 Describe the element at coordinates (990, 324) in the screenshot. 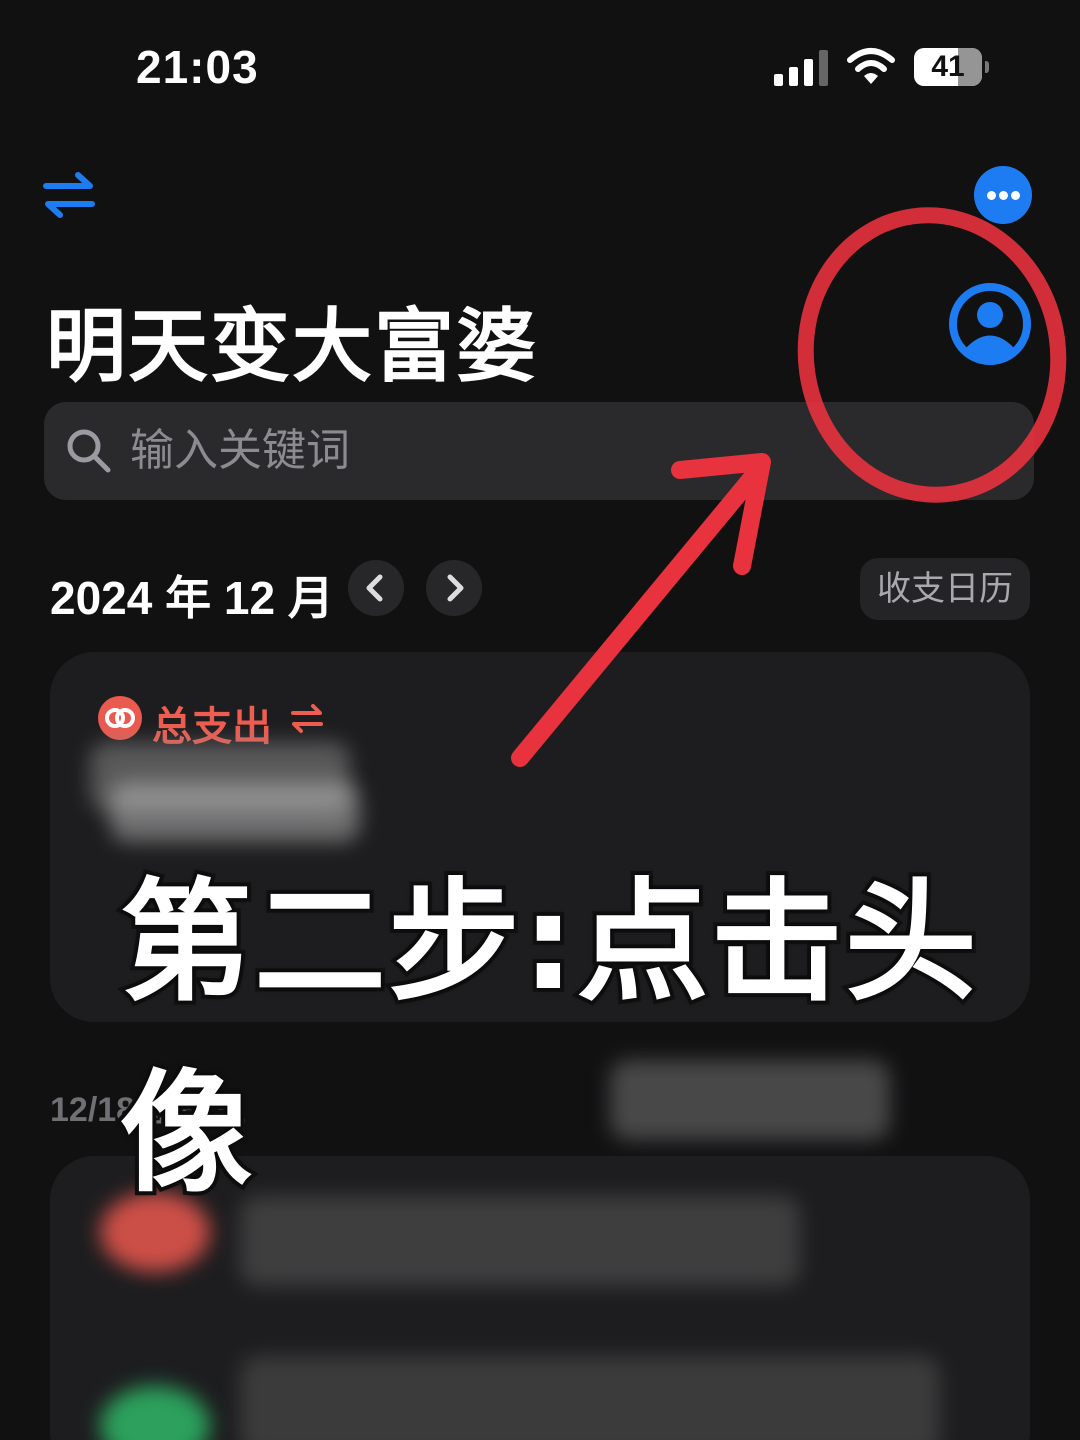

I see `avatar-button` at that location.